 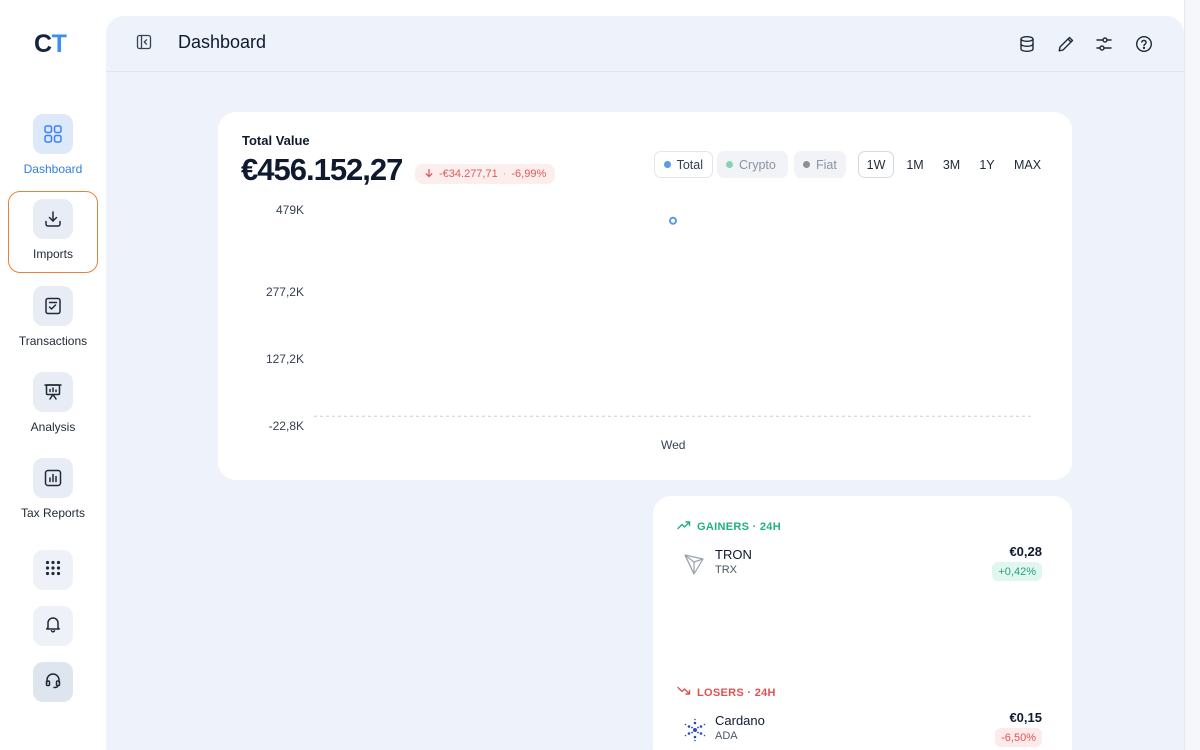 What do you see at coordinates (222, 42) in the screenshot?
I see `page-title: Dashboard` at bounding box center [222, 42].